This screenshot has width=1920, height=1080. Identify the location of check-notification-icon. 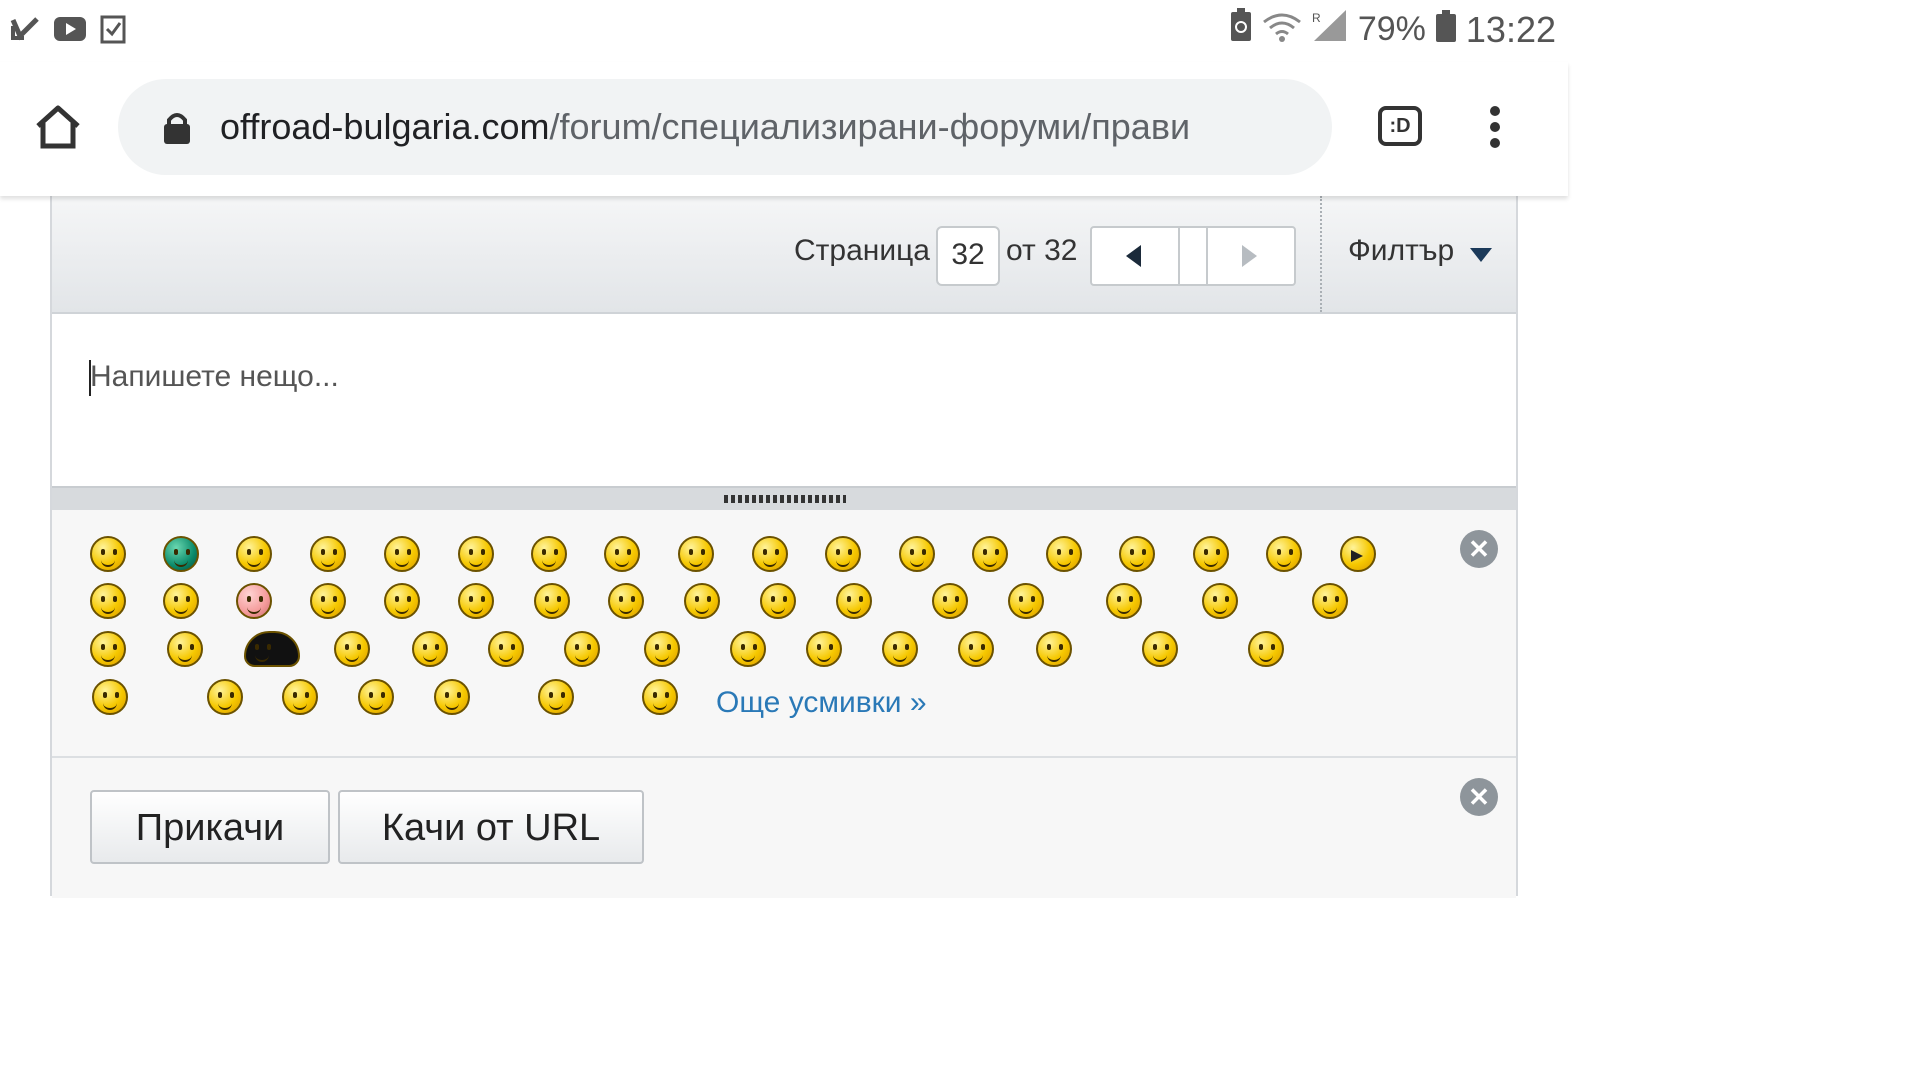
(25, 29).